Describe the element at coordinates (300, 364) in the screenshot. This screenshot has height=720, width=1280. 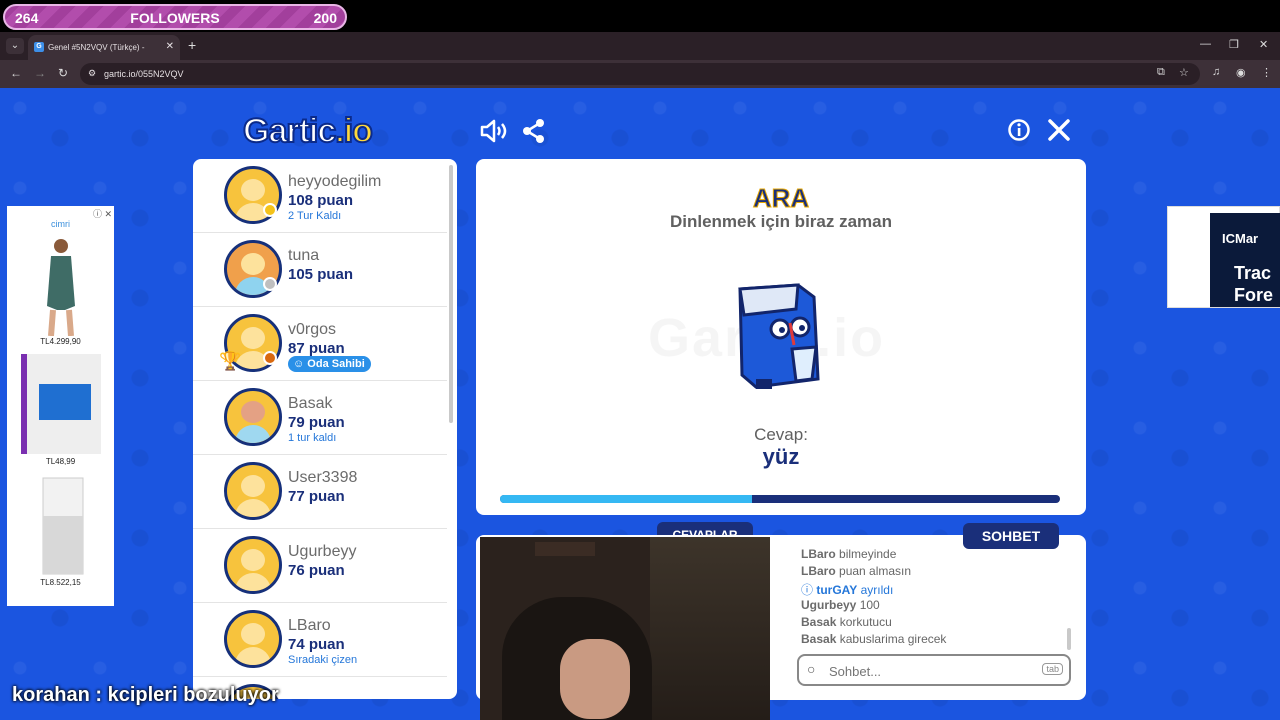
I see `smile-icon: ☺` at that location.